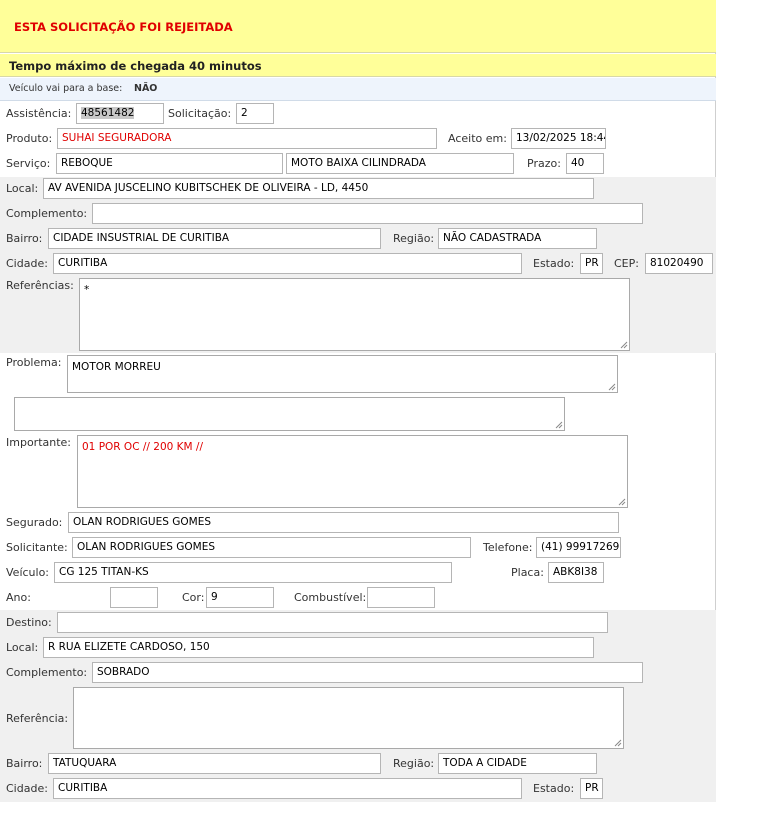  I want to click on assistencia-label: Assistência:, so click(39, 113).